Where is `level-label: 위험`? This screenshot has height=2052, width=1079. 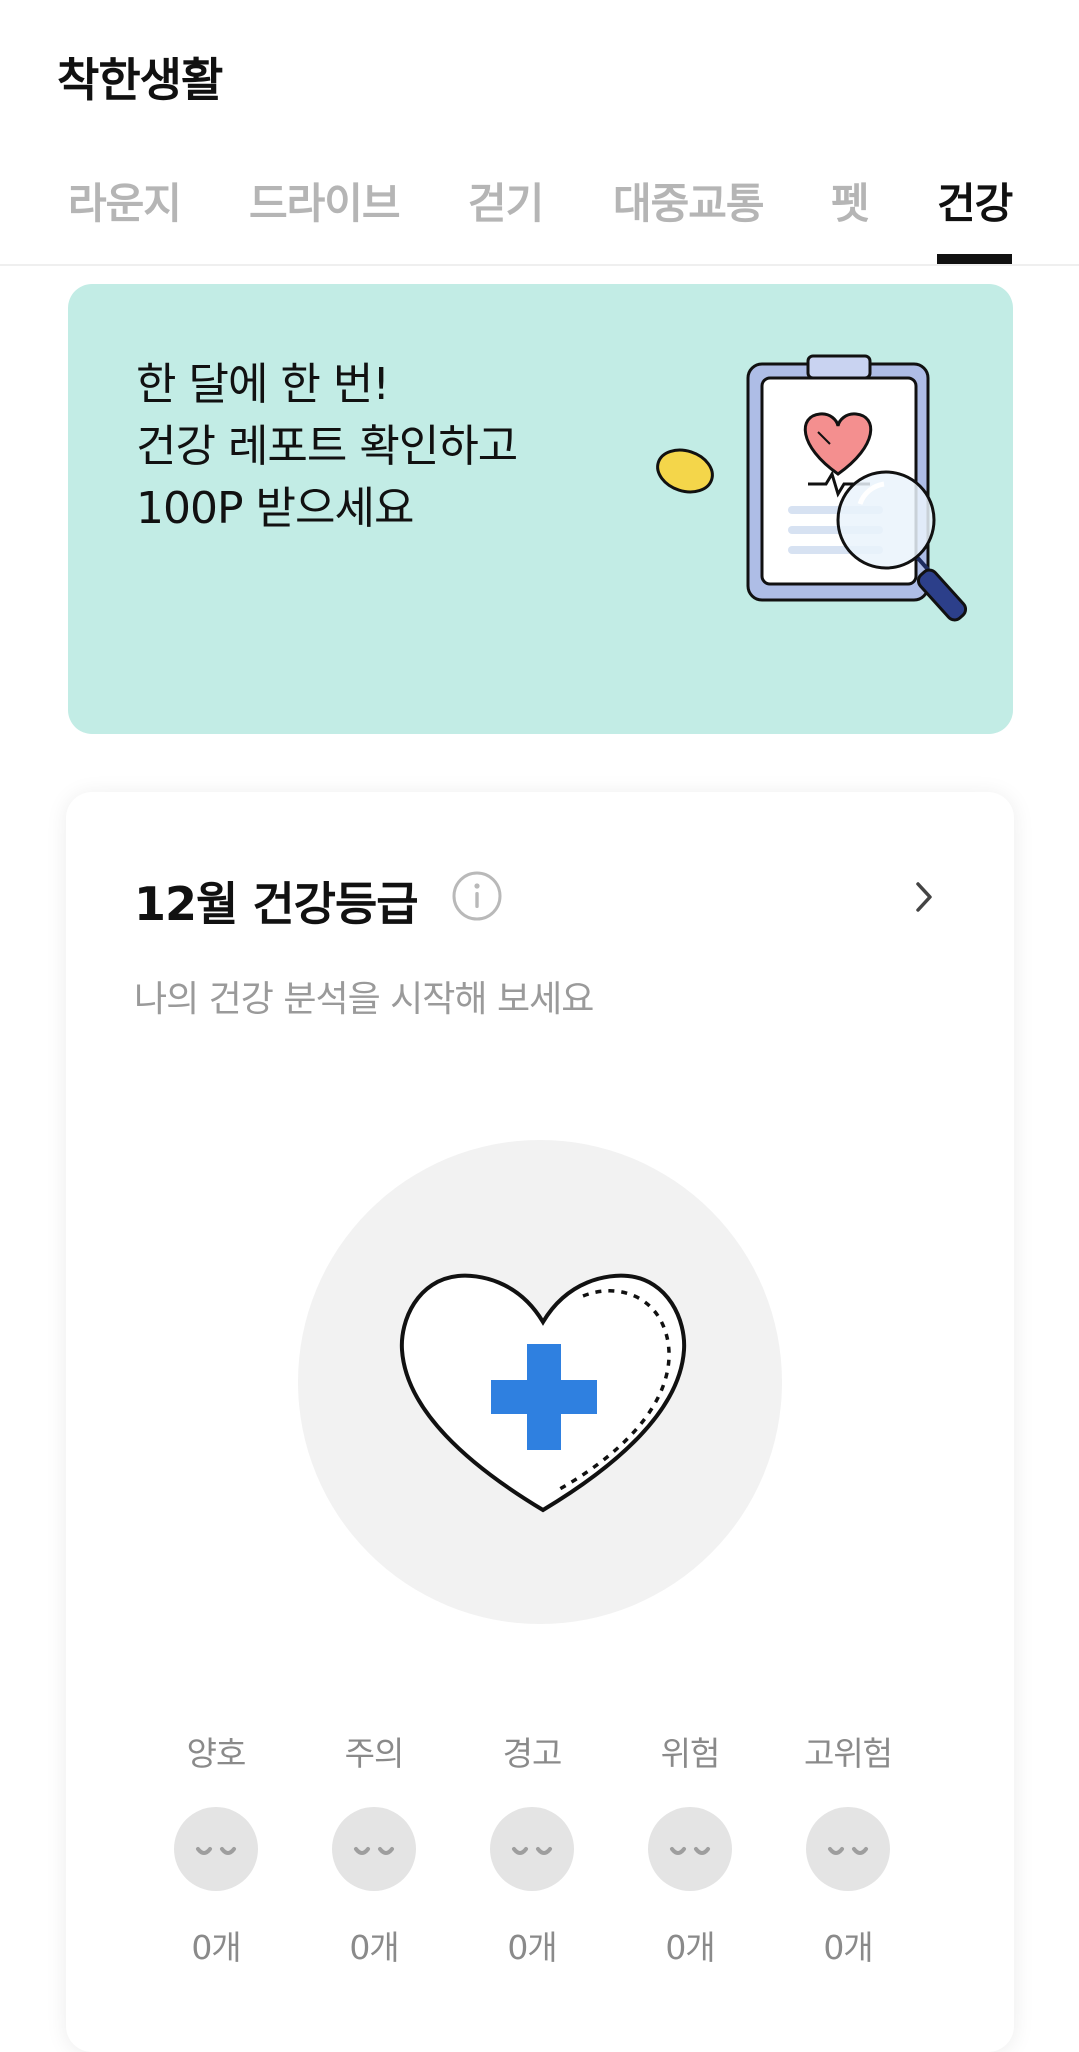
level-label: 위험 is located at coordinates (690, 1753).